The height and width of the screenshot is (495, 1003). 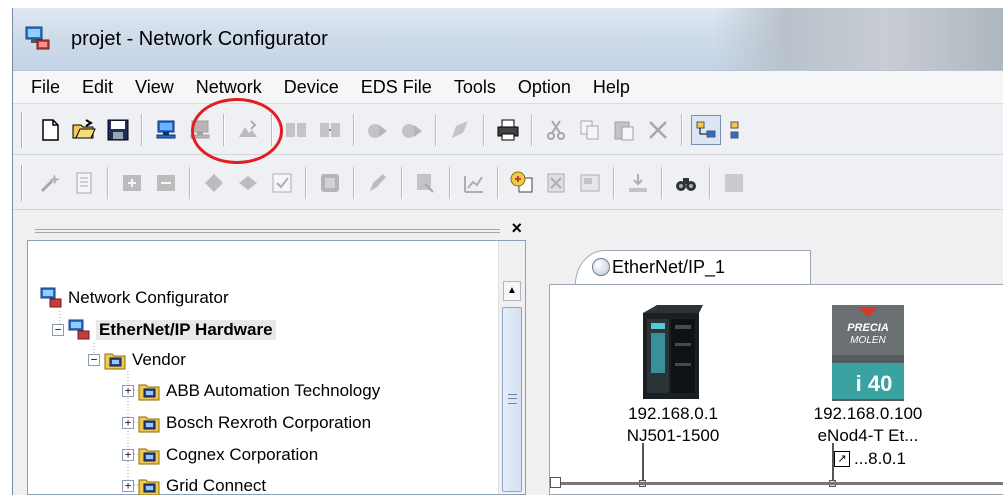 What do you see at coordinates (194, 483) in the screenshot?
I see `tree-item-grid-connect: + Grid Connect` at bounding box center [194, 483].